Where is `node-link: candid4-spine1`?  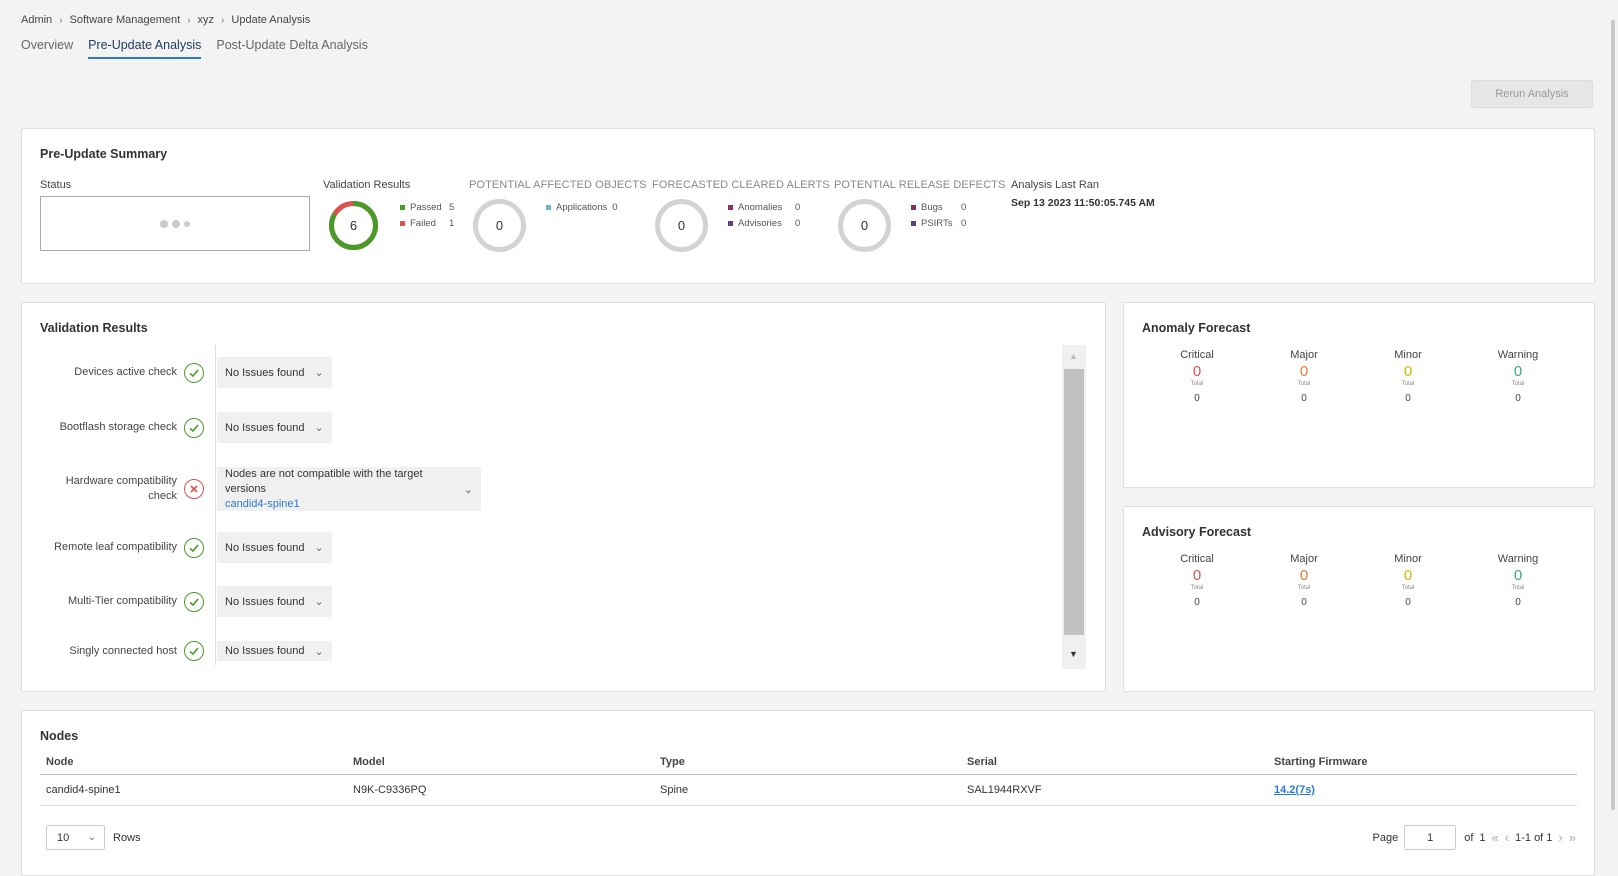
node-link: candid4-spine1 is located at coordinates (339, 504).